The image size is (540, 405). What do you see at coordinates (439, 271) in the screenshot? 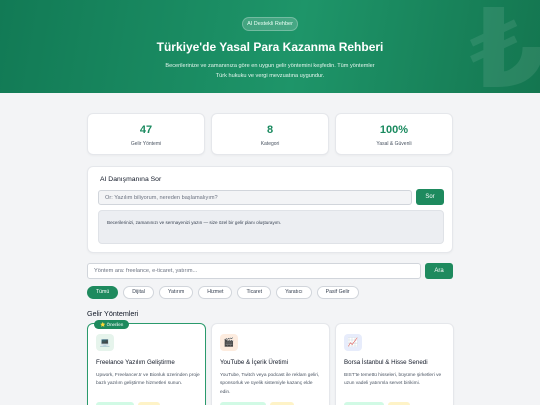
I see `search-button: Ara` at bounding box center [439, 271].